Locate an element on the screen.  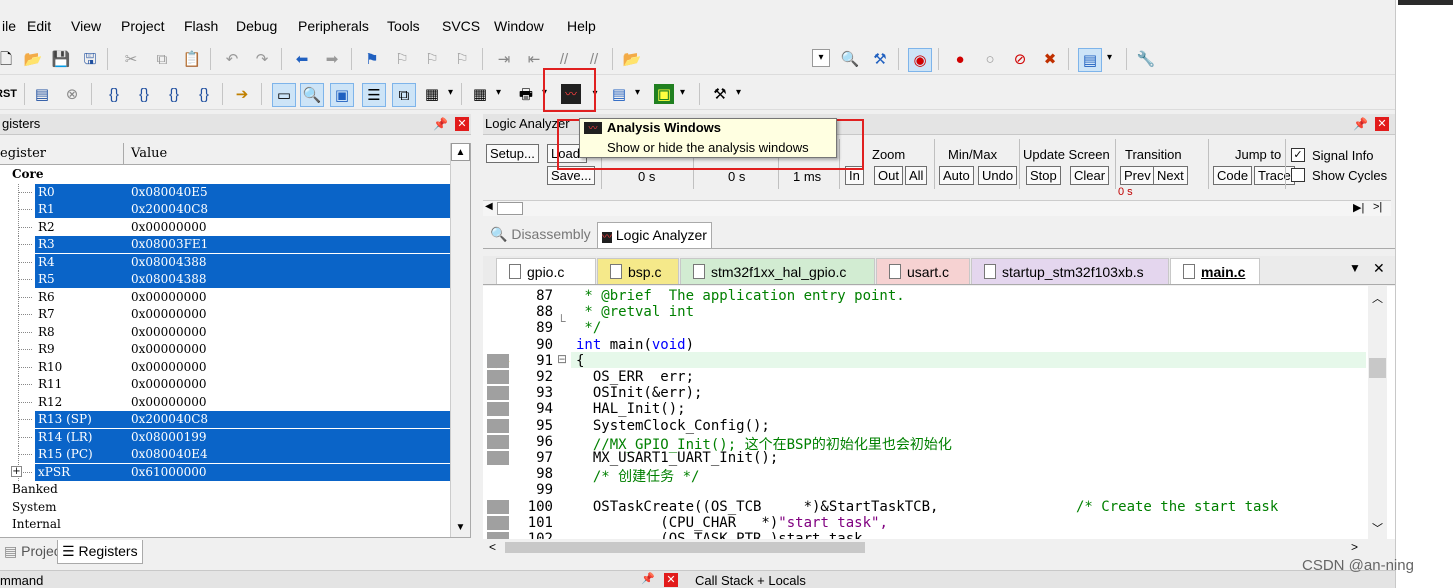
jump-trace-button: Trace is located at coordinates (1274, 175).